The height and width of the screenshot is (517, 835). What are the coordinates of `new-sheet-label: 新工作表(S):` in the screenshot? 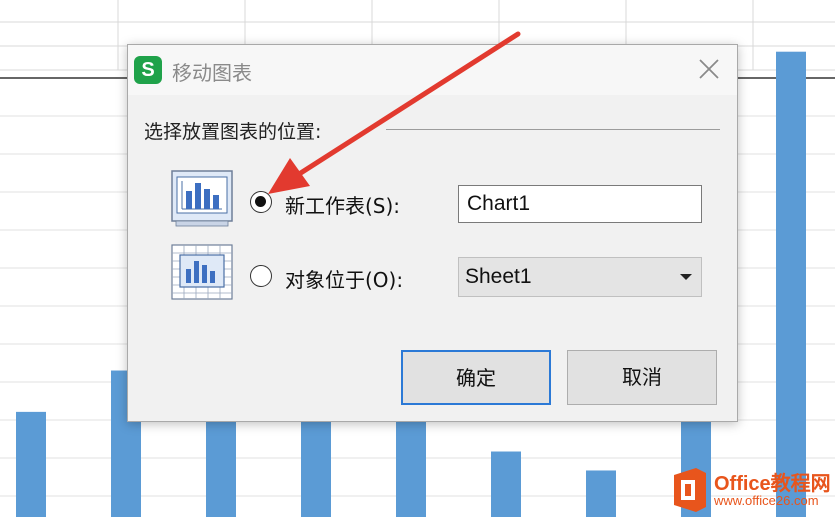 It's located at (342, 204).